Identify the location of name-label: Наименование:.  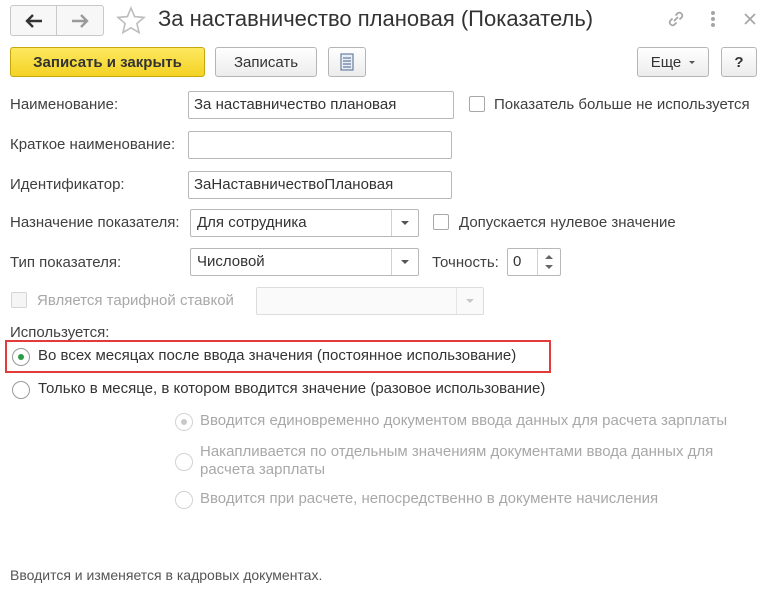
(64, 104).